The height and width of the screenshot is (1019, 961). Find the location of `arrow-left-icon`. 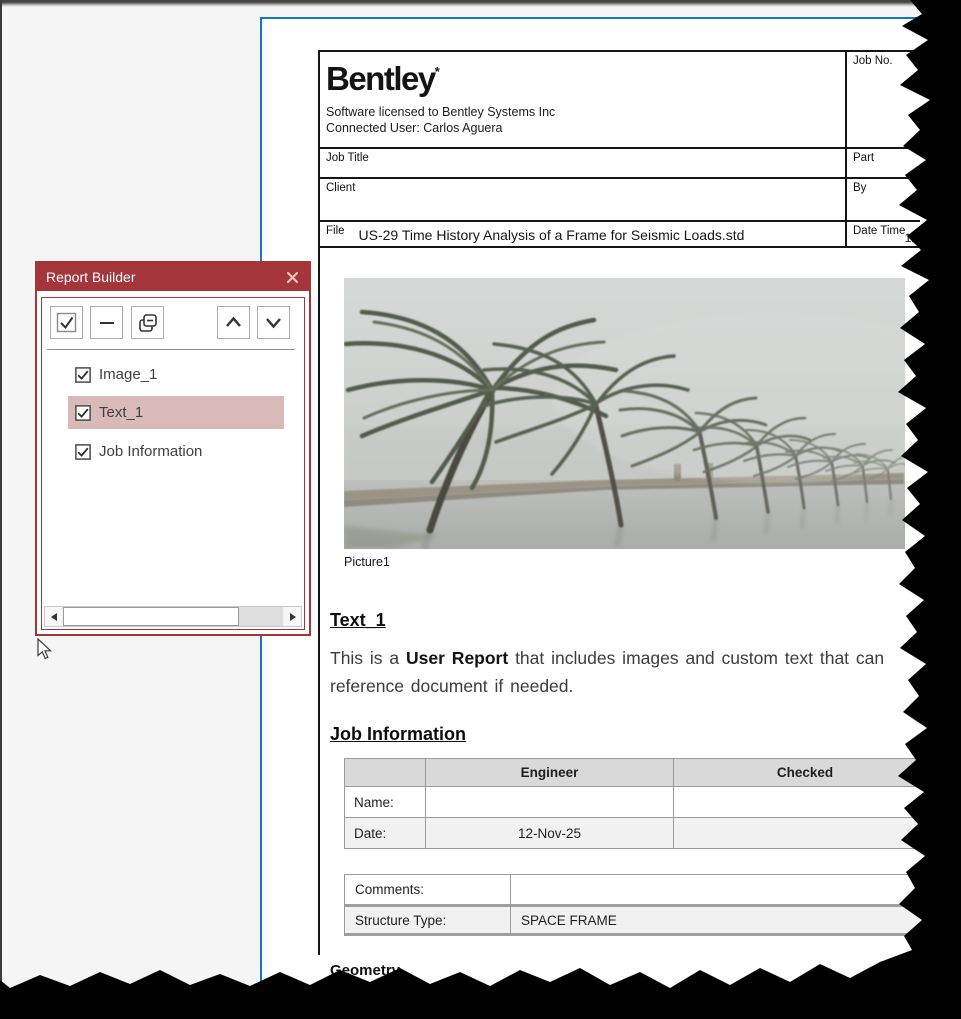

arrow-left-icon is located at coordinates (53, 616).